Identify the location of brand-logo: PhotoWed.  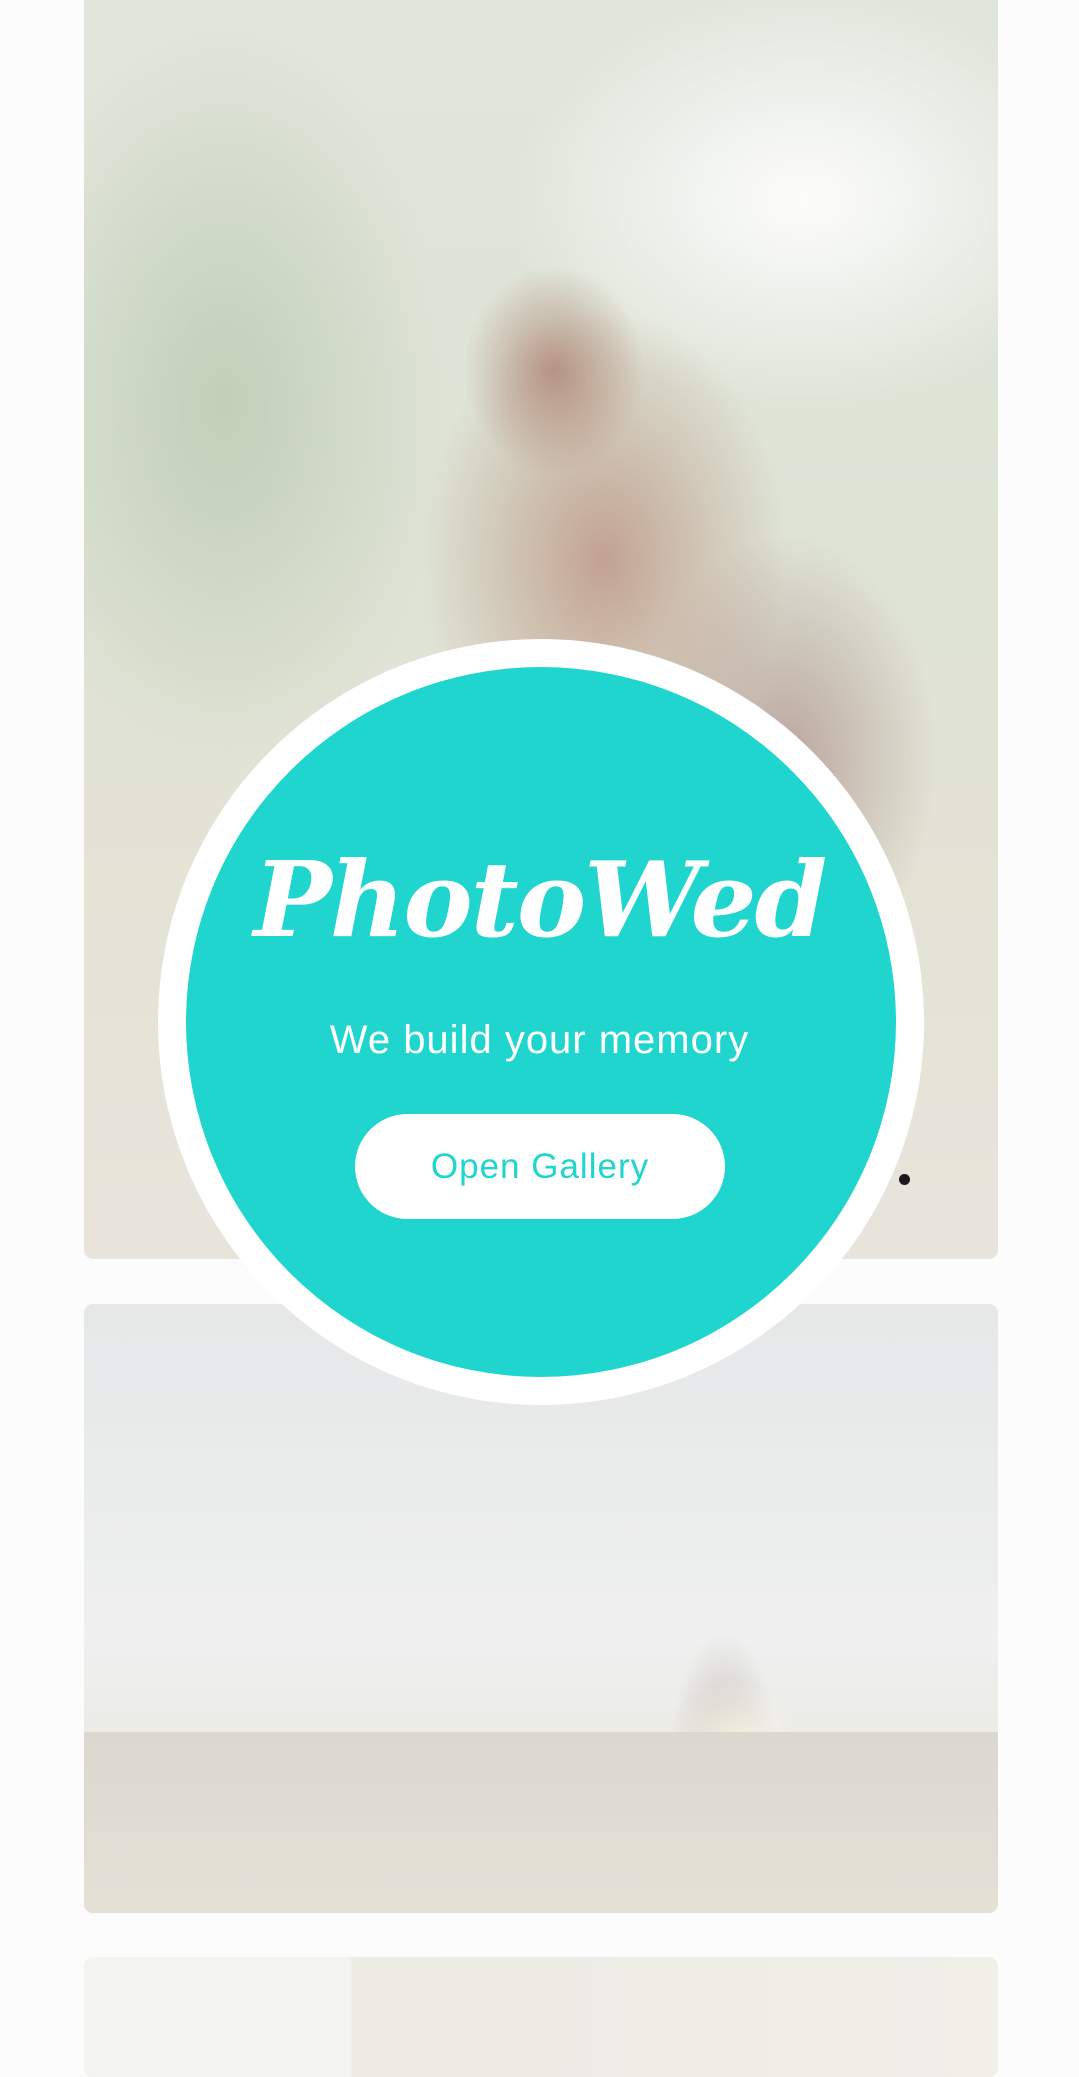
(540, 899).